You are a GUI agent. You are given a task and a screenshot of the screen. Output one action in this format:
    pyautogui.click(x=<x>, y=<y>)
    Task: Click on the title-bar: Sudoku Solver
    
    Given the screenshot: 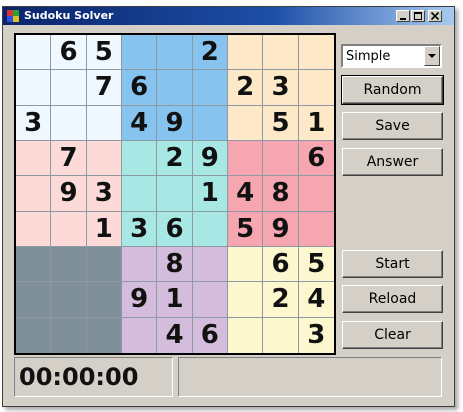 What is the action you would take?
    pyautogui.click(x=228, y=16)
    